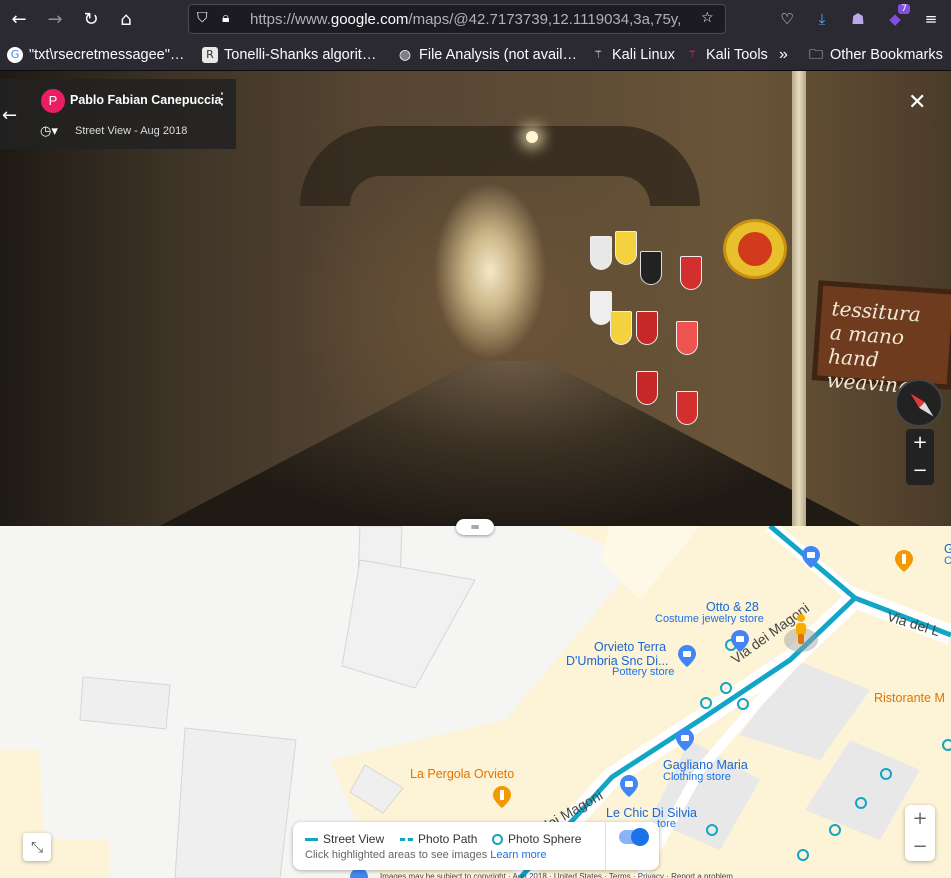 The width and height of the screenshot is (951, 878). Describe the element at coordinates (816, 55) in the screenshot. I see `folder-icon: 🗀` at that location.